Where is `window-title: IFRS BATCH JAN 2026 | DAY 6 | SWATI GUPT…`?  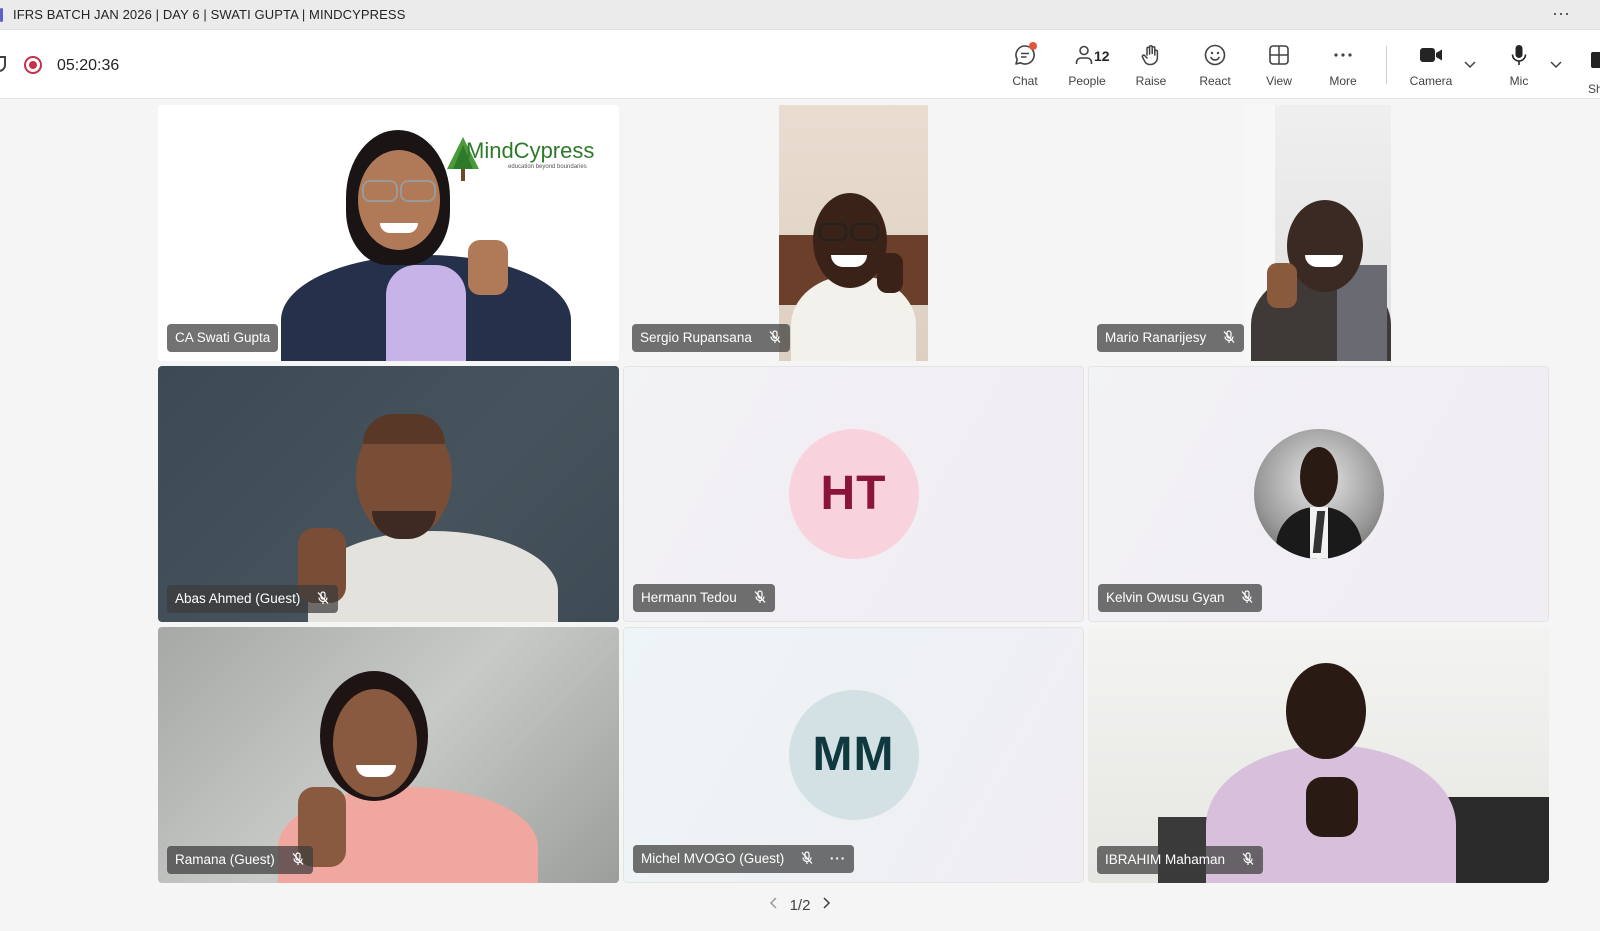 window-title: IFRS BATCH JAN 2026 | DAY 6 | SWATI GUPT… is located at coordinates (209, 14).